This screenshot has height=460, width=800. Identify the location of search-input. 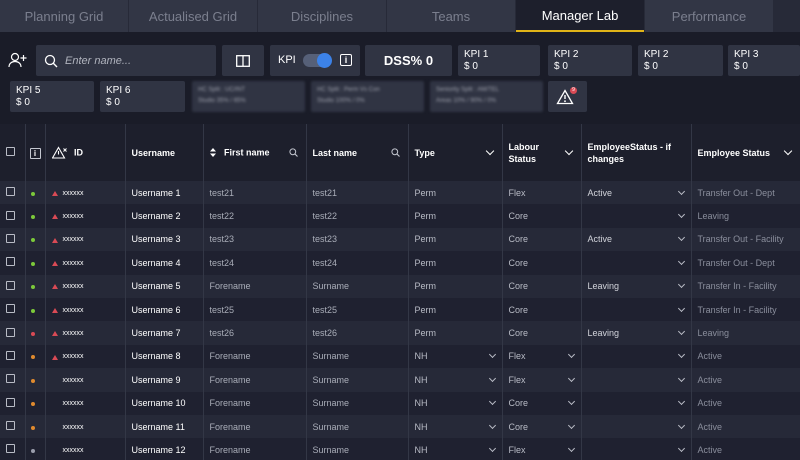
(135, 60).